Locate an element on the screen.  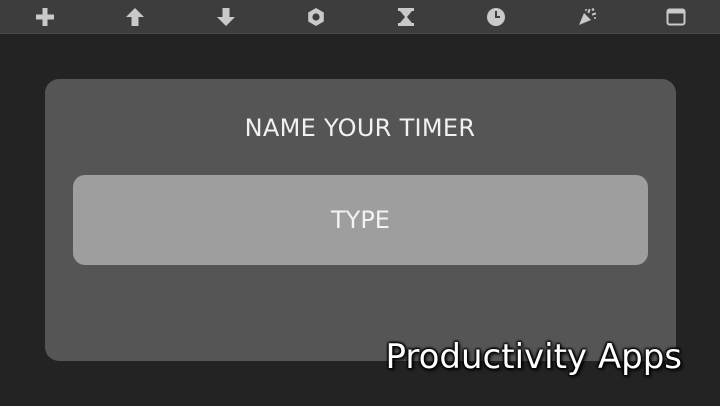
move-down-button is located at coordinates (226, 17).